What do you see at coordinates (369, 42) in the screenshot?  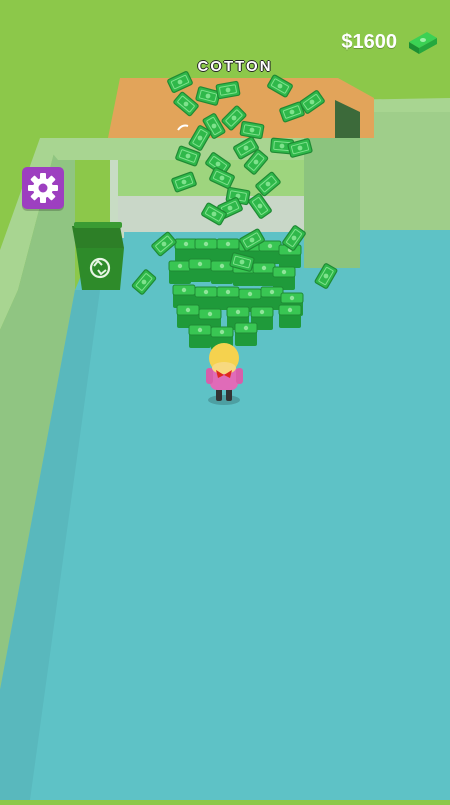 I see `money-amount: $1600` at bounding box center [369, 42].